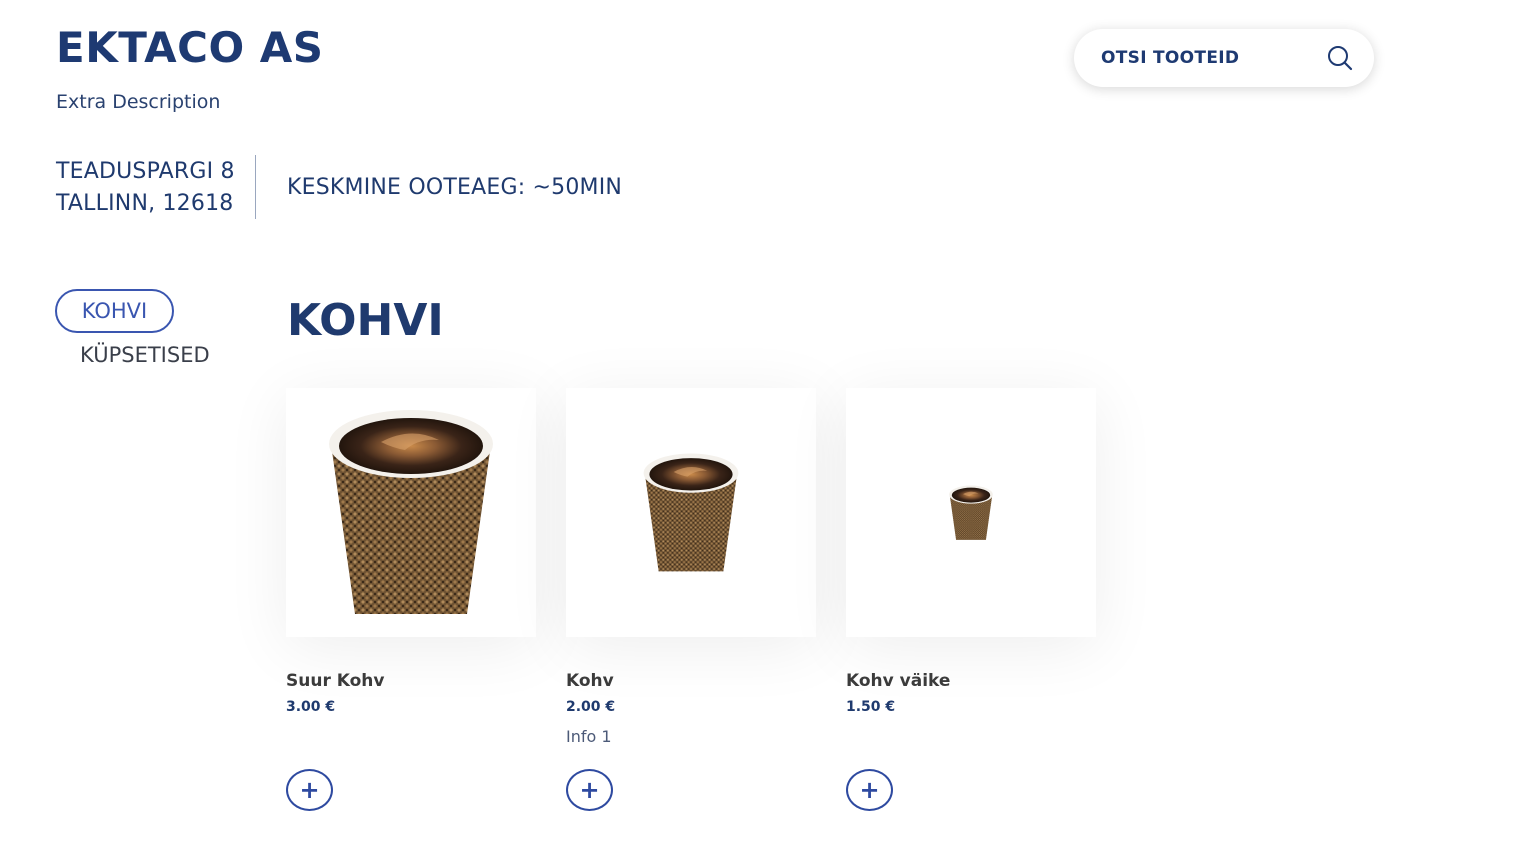 The image size is (1536, 851). I want to click on address-city: TALLINN, 12618, so click(145, 203).